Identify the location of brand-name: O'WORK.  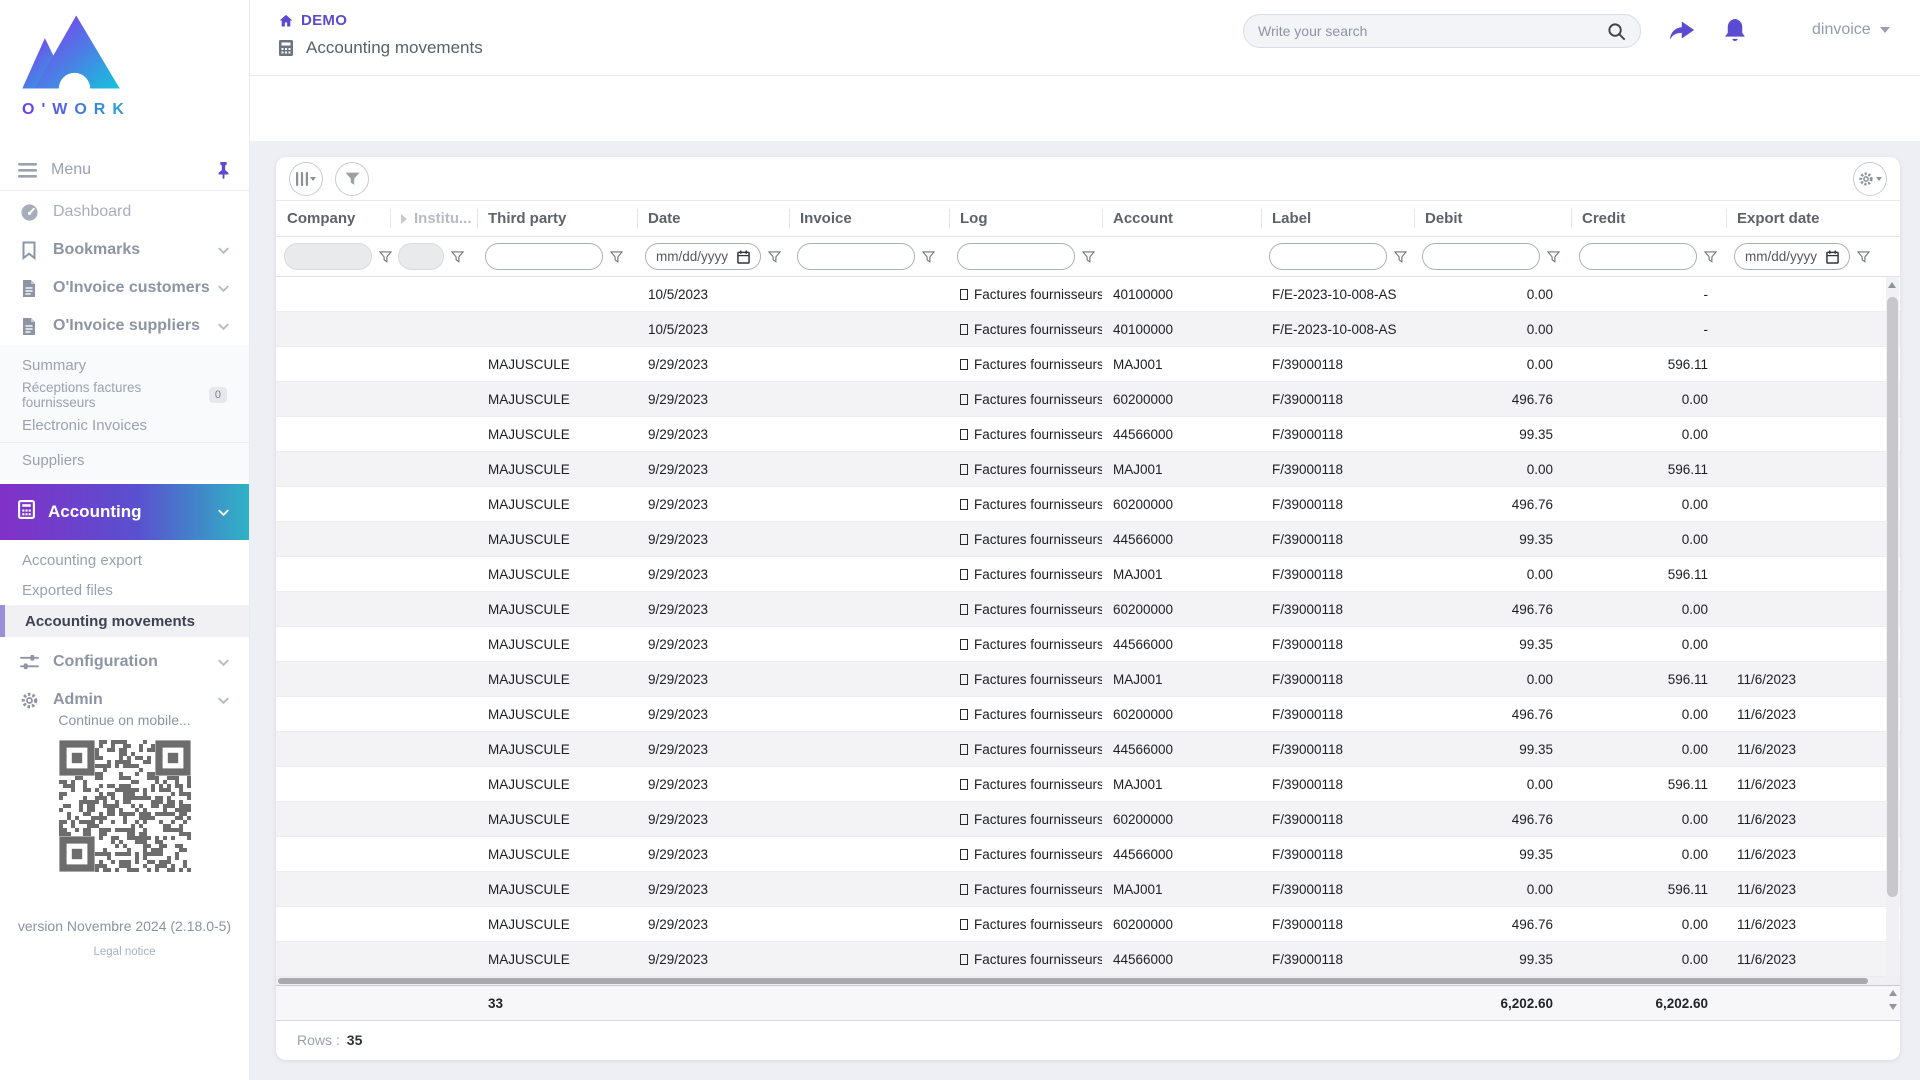
(84, 110).